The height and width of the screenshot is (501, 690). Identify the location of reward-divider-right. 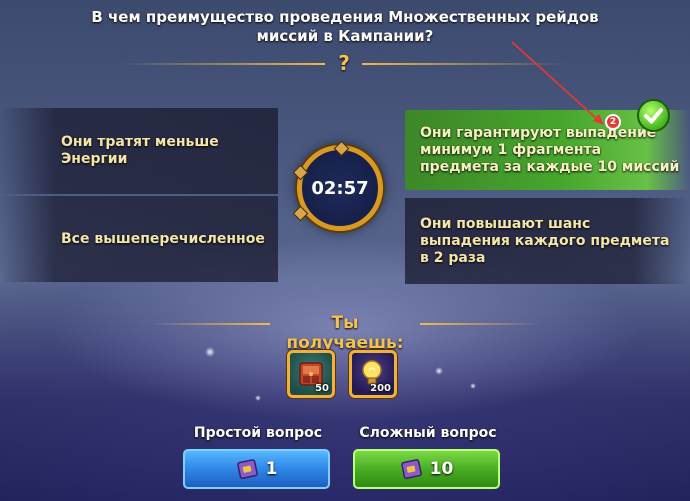
(480, 324).